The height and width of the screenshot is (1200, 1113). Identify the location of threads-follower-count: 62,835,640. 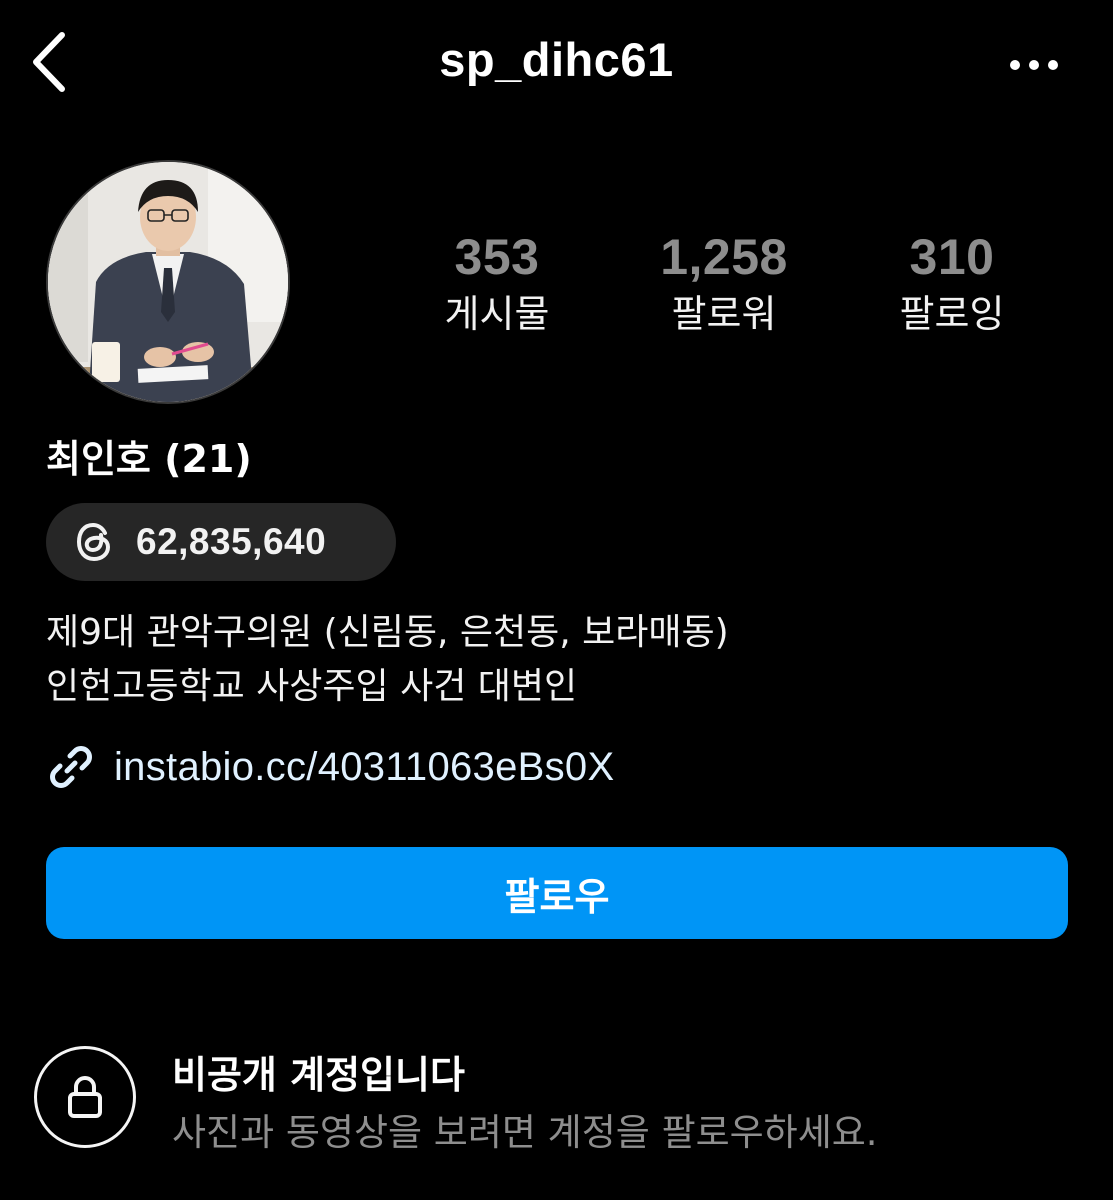
(231, 541).